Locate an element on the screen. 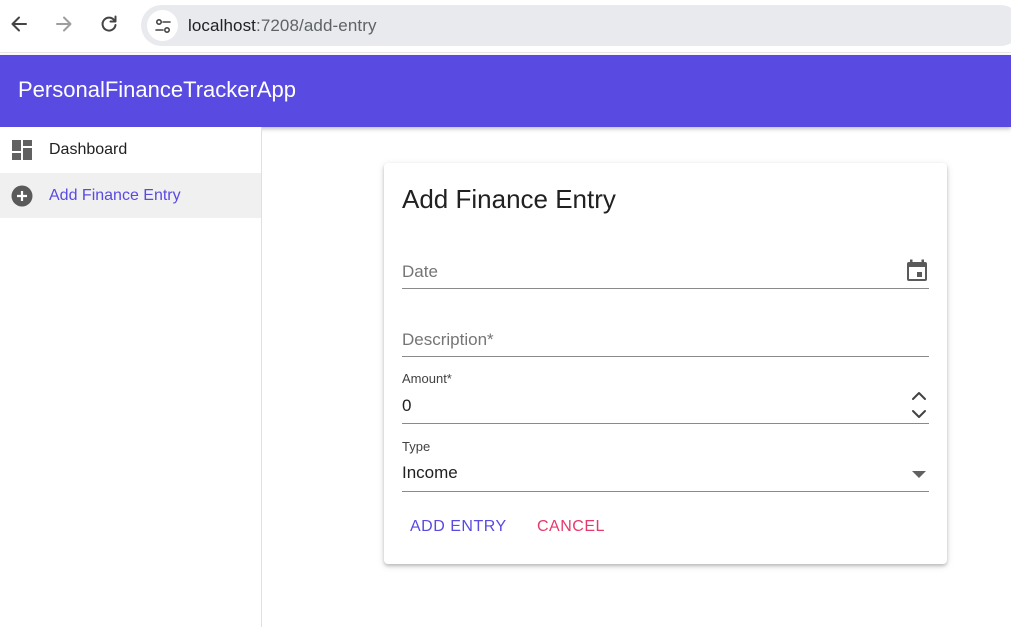 This screenshot has width=1011, height=627. url-text: localhost:7208/add-entry is located at coordinates (282, 26).